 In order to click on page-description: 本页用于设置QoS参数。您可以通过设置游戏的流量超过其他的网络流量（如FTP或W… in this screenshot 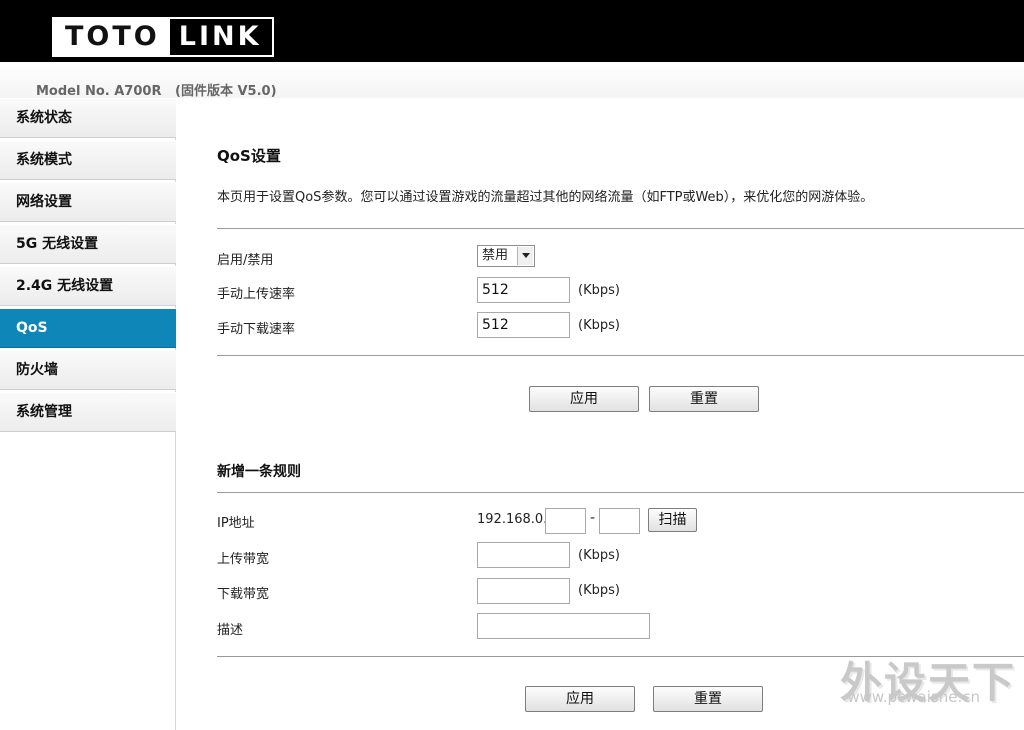, I will do `click(545, 197)`.